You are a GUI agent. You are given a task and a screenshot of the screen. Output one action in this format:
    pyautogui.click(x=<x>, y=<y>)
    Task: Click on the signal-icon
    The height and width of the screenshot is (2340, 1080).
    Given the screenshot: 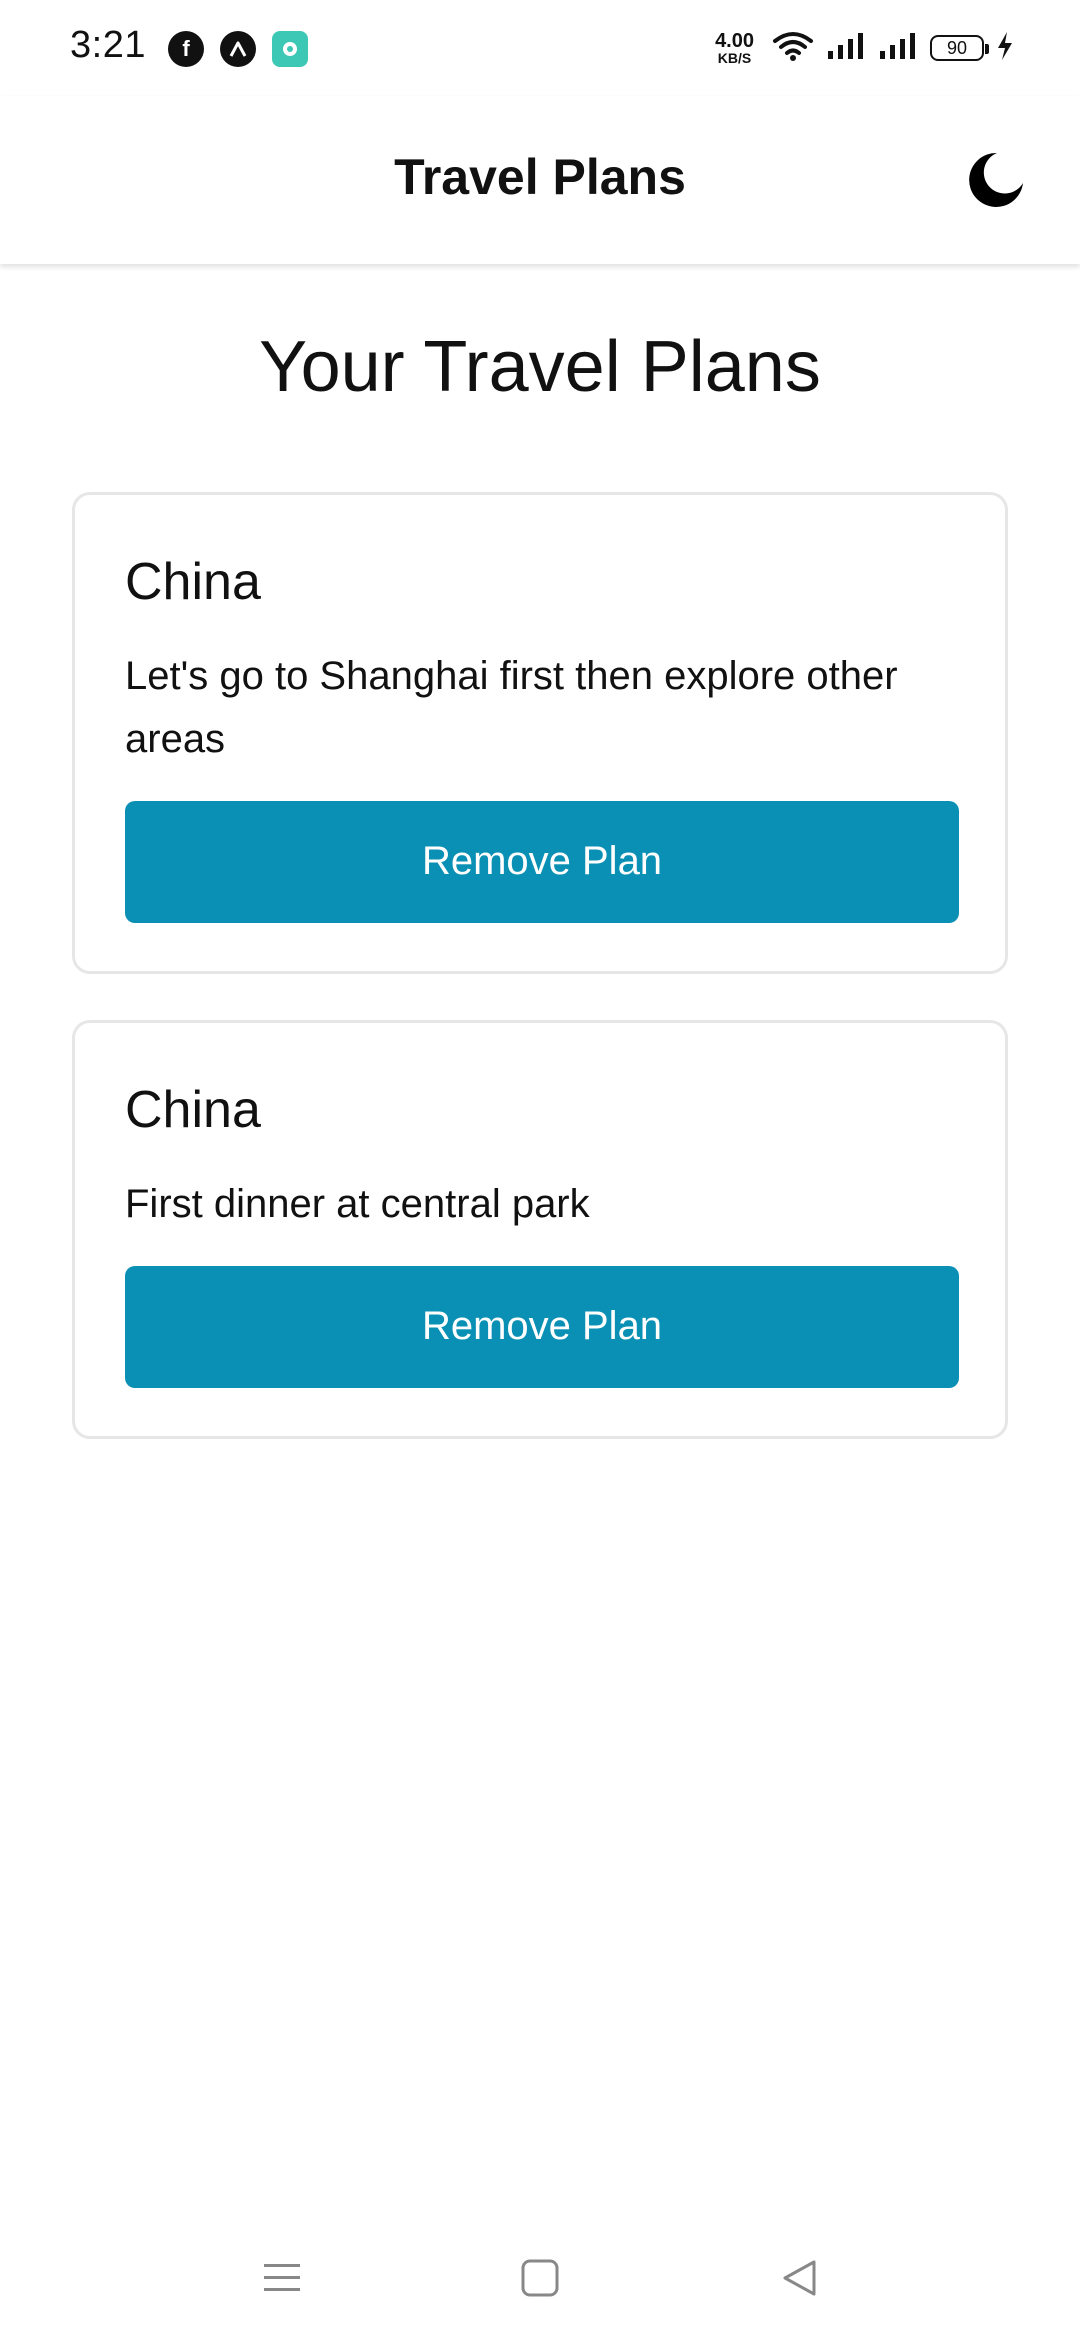 What is the action you would take?
    pyautogui.click(x=846, y=48)
    